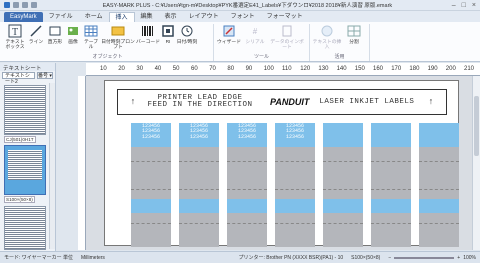  I want to click on barcode-button: バーコード, so click(148, 34).